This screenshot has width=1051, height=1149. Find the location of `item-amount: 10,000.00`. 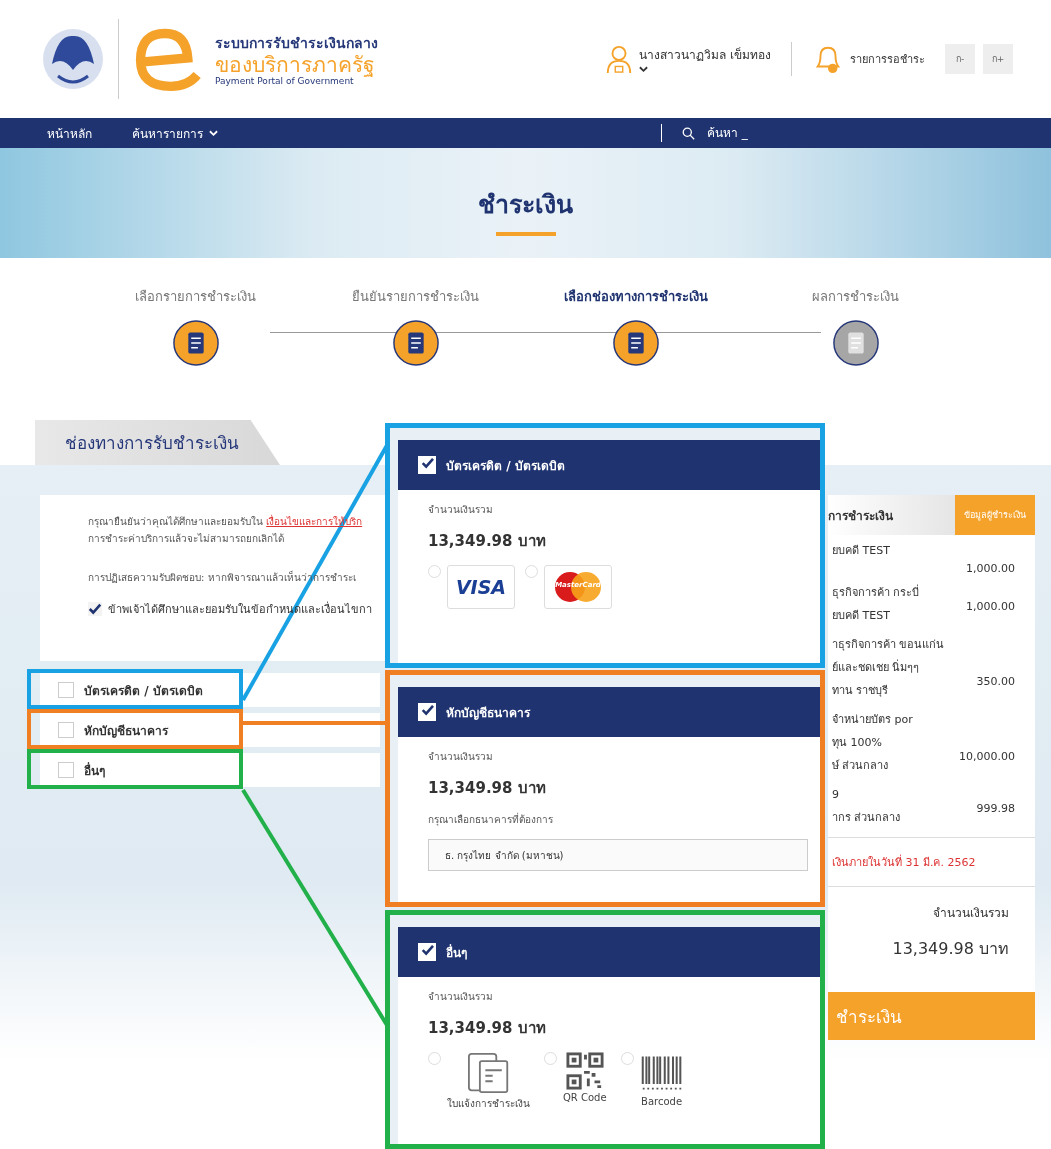

item-amount: 10,000.00 is located at coordinates (987, 756).